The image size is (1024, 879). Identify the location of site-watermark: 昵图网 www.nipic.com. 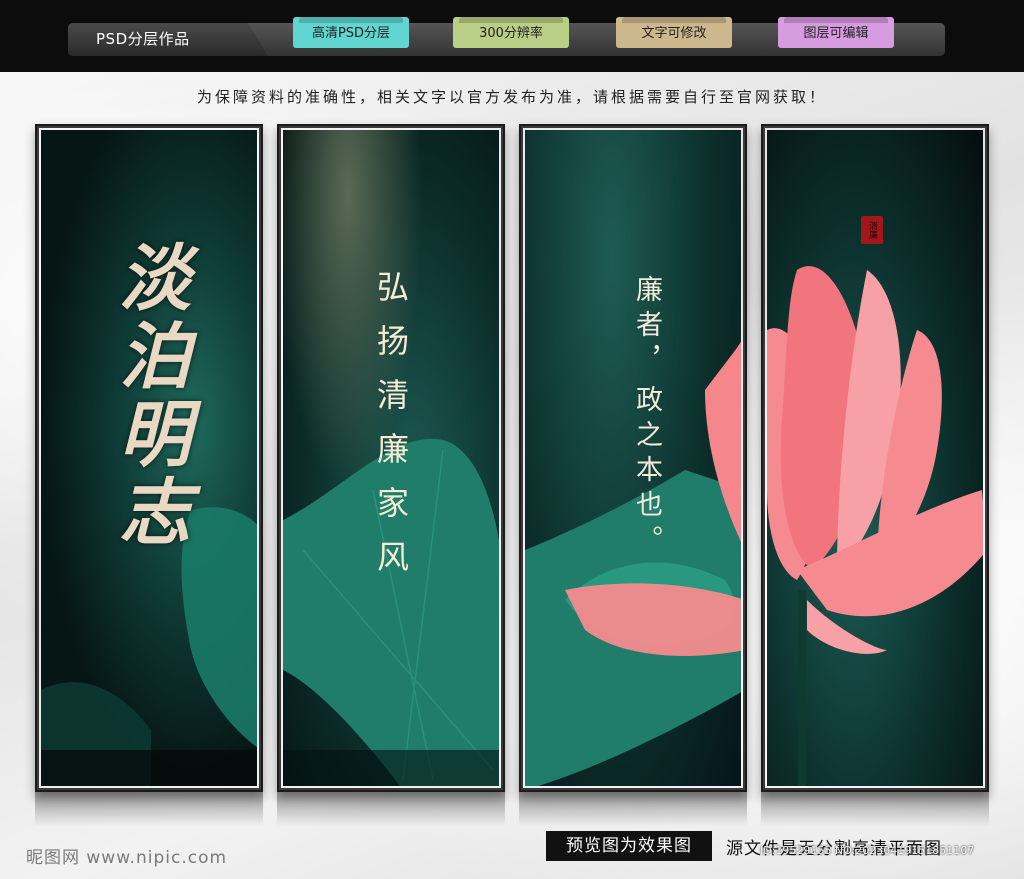
(127, 858).